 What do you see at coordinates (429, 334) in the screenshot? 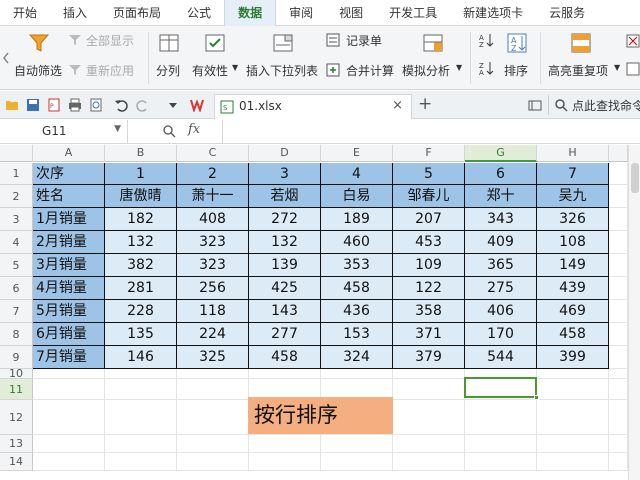
I see `cell-f8: 371` at bounding box center [429, 334].